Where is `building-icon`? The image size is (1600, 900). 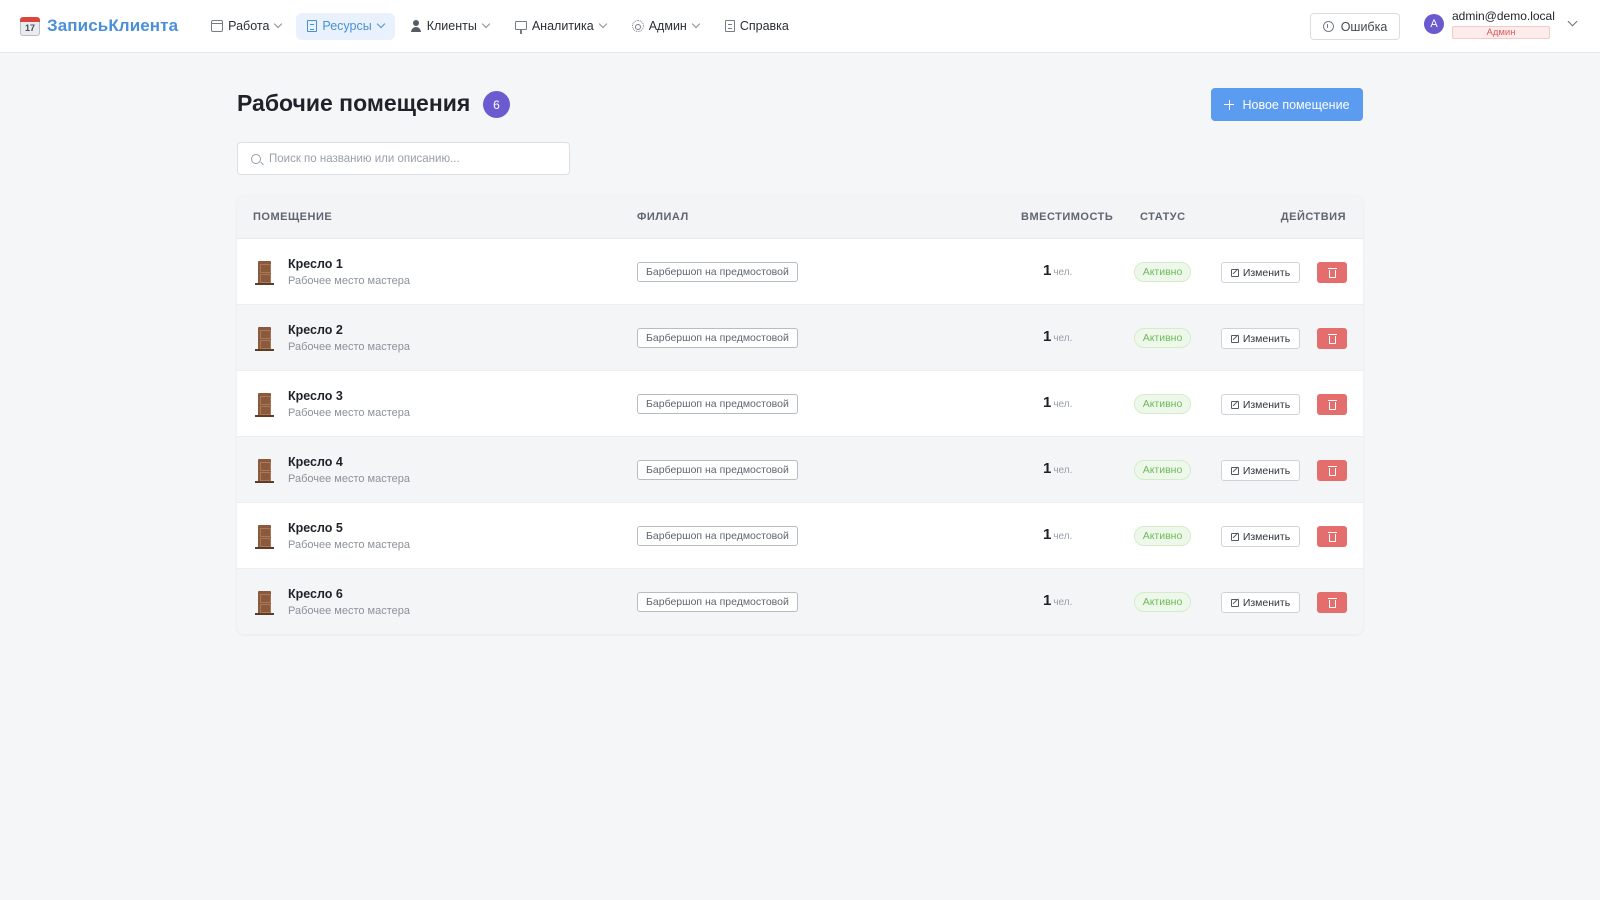
building-icon is located at coordinates (312, 26).